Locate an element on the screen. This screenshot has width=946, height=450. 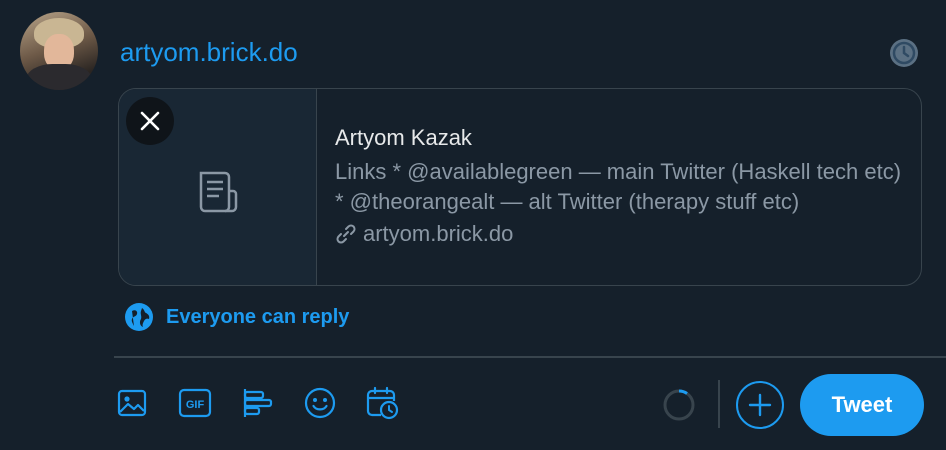
user-avatar is located at coordinates (59, 51).